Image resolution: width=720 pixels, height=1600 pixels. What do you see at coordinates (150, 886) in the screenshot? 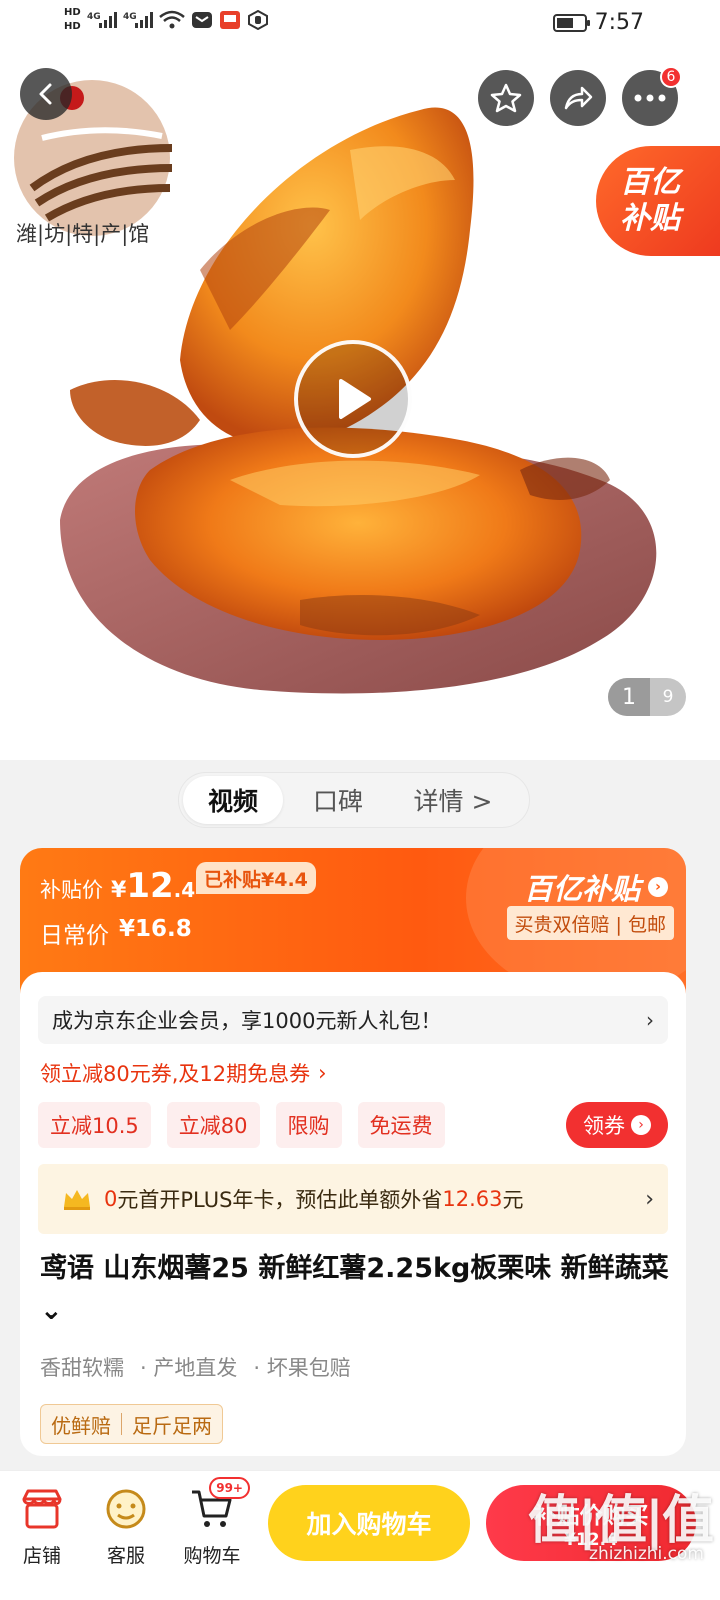
I see `price-integer: 12` at bounding box center [150, 886].